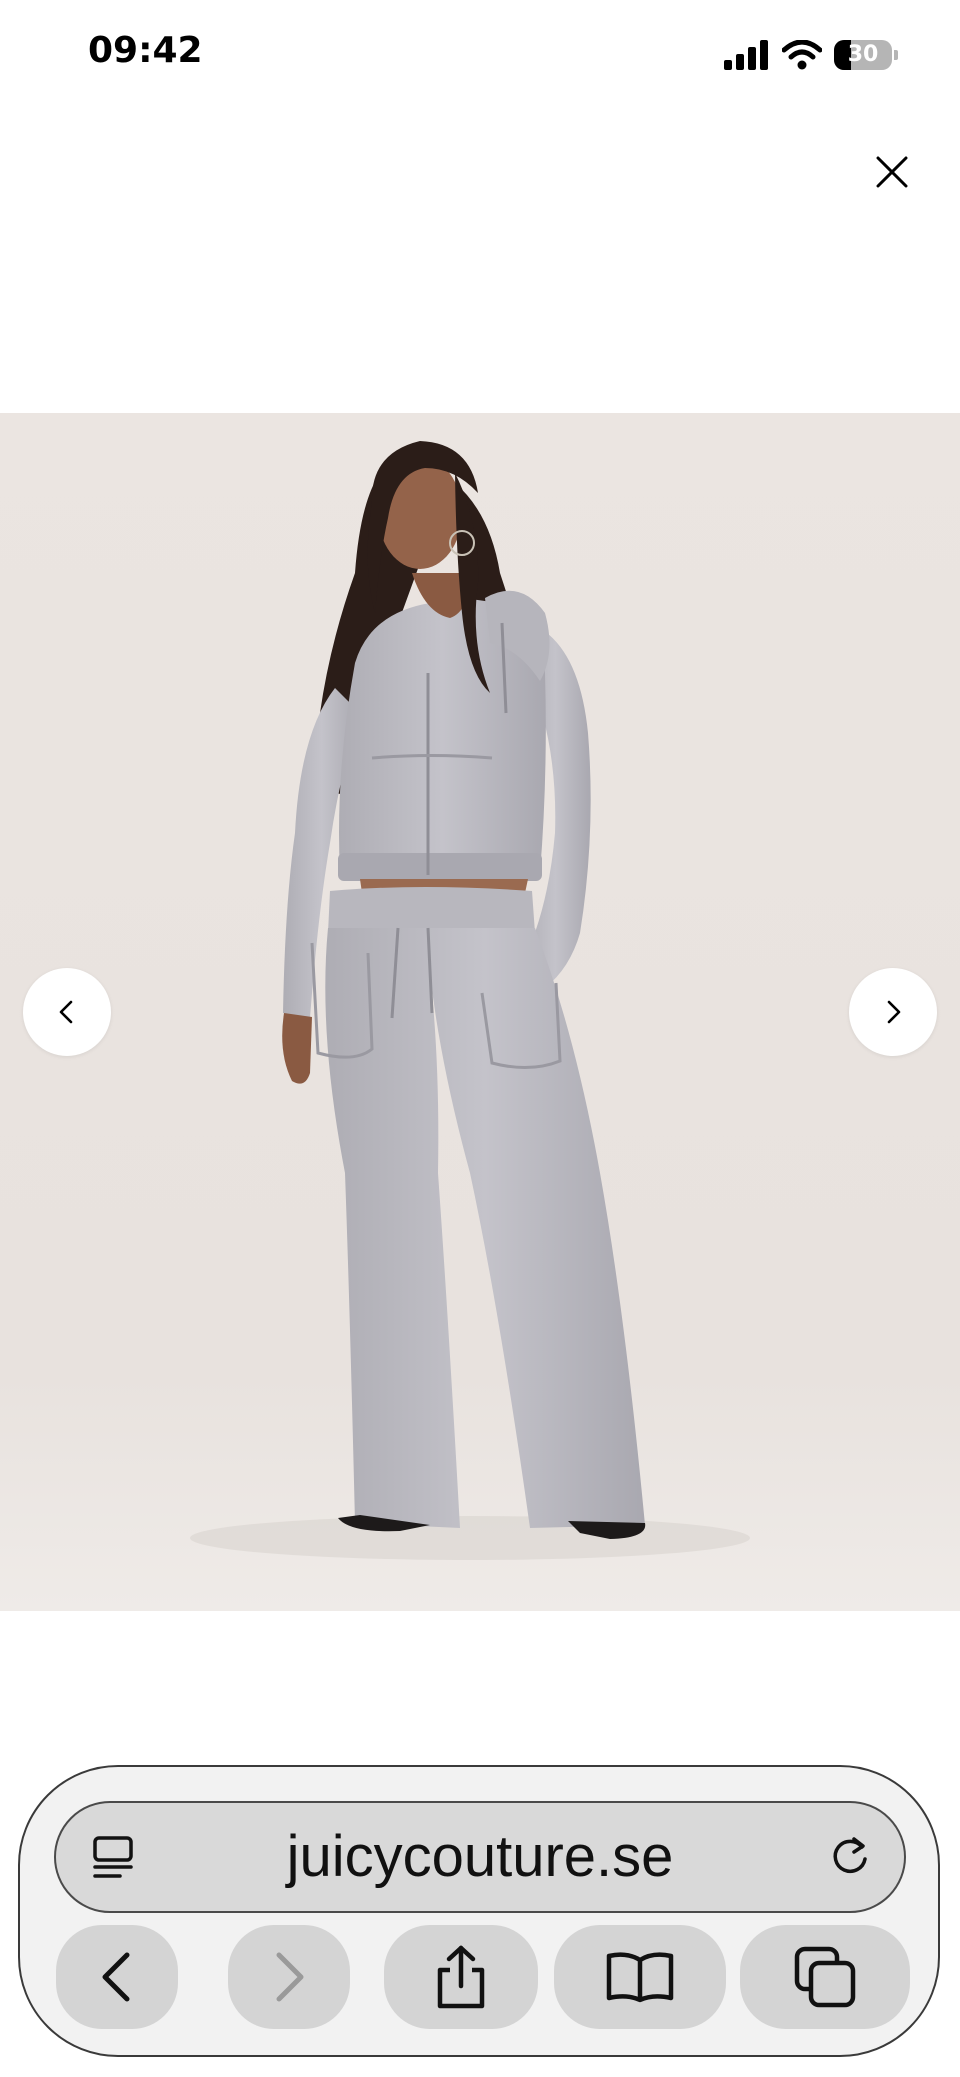  I want to click on previous-image-button, so click(67, 1012).